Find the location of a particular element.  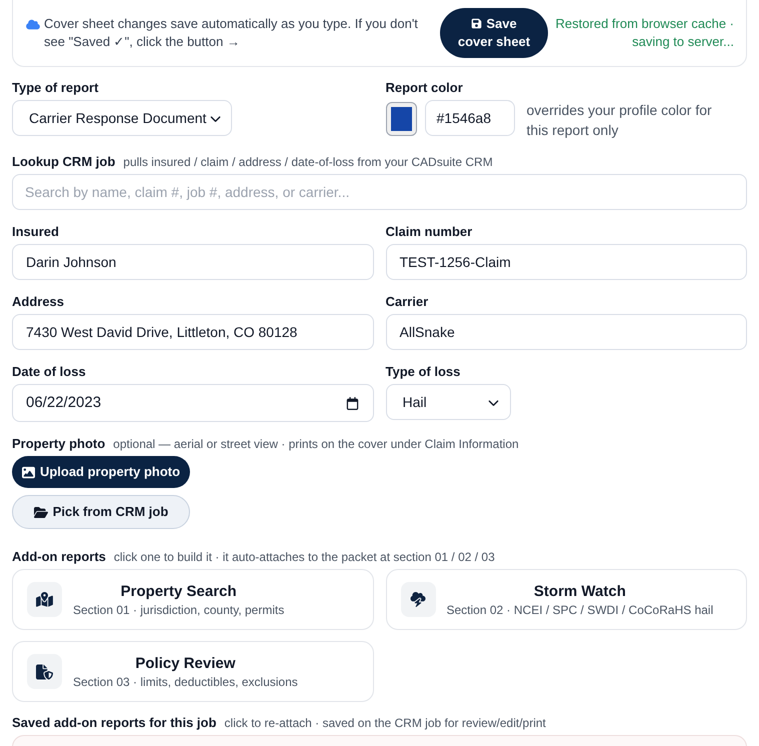

save-button: Save cover sheet is located at coordinates (494, 33).